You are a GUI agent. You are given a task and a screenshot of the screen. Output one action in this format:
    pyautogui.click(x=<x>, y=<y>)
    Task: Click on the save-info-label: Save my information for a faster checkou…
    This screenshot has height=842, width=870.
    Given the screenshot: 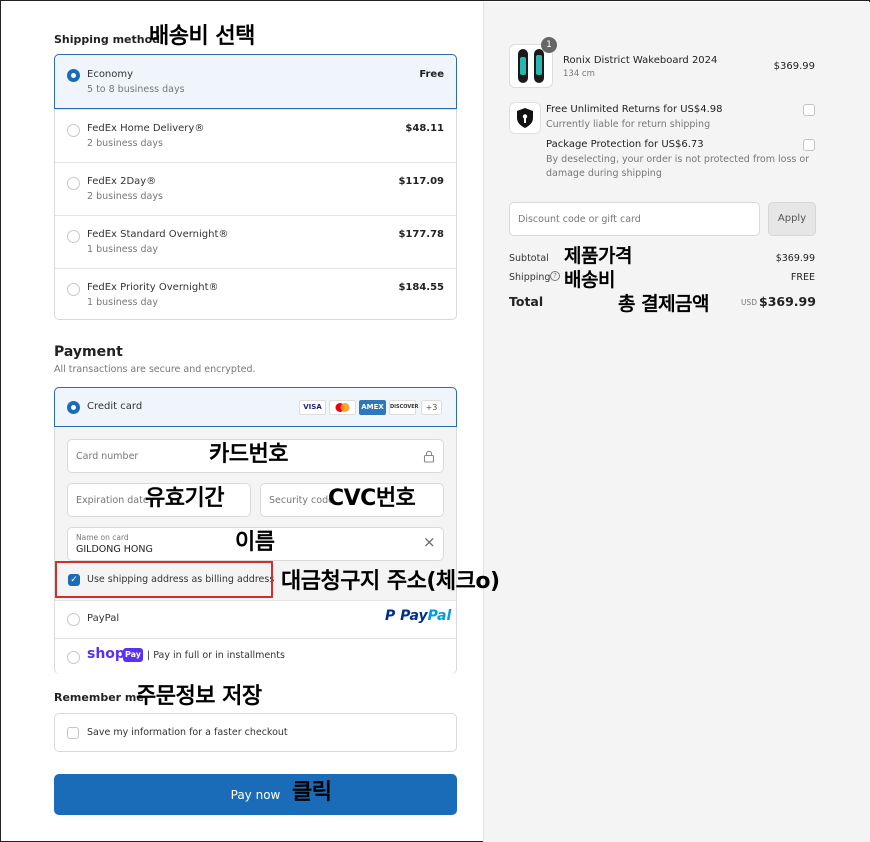 What is the action you would take?
    pyautogui.click(x=187, y=732)
    